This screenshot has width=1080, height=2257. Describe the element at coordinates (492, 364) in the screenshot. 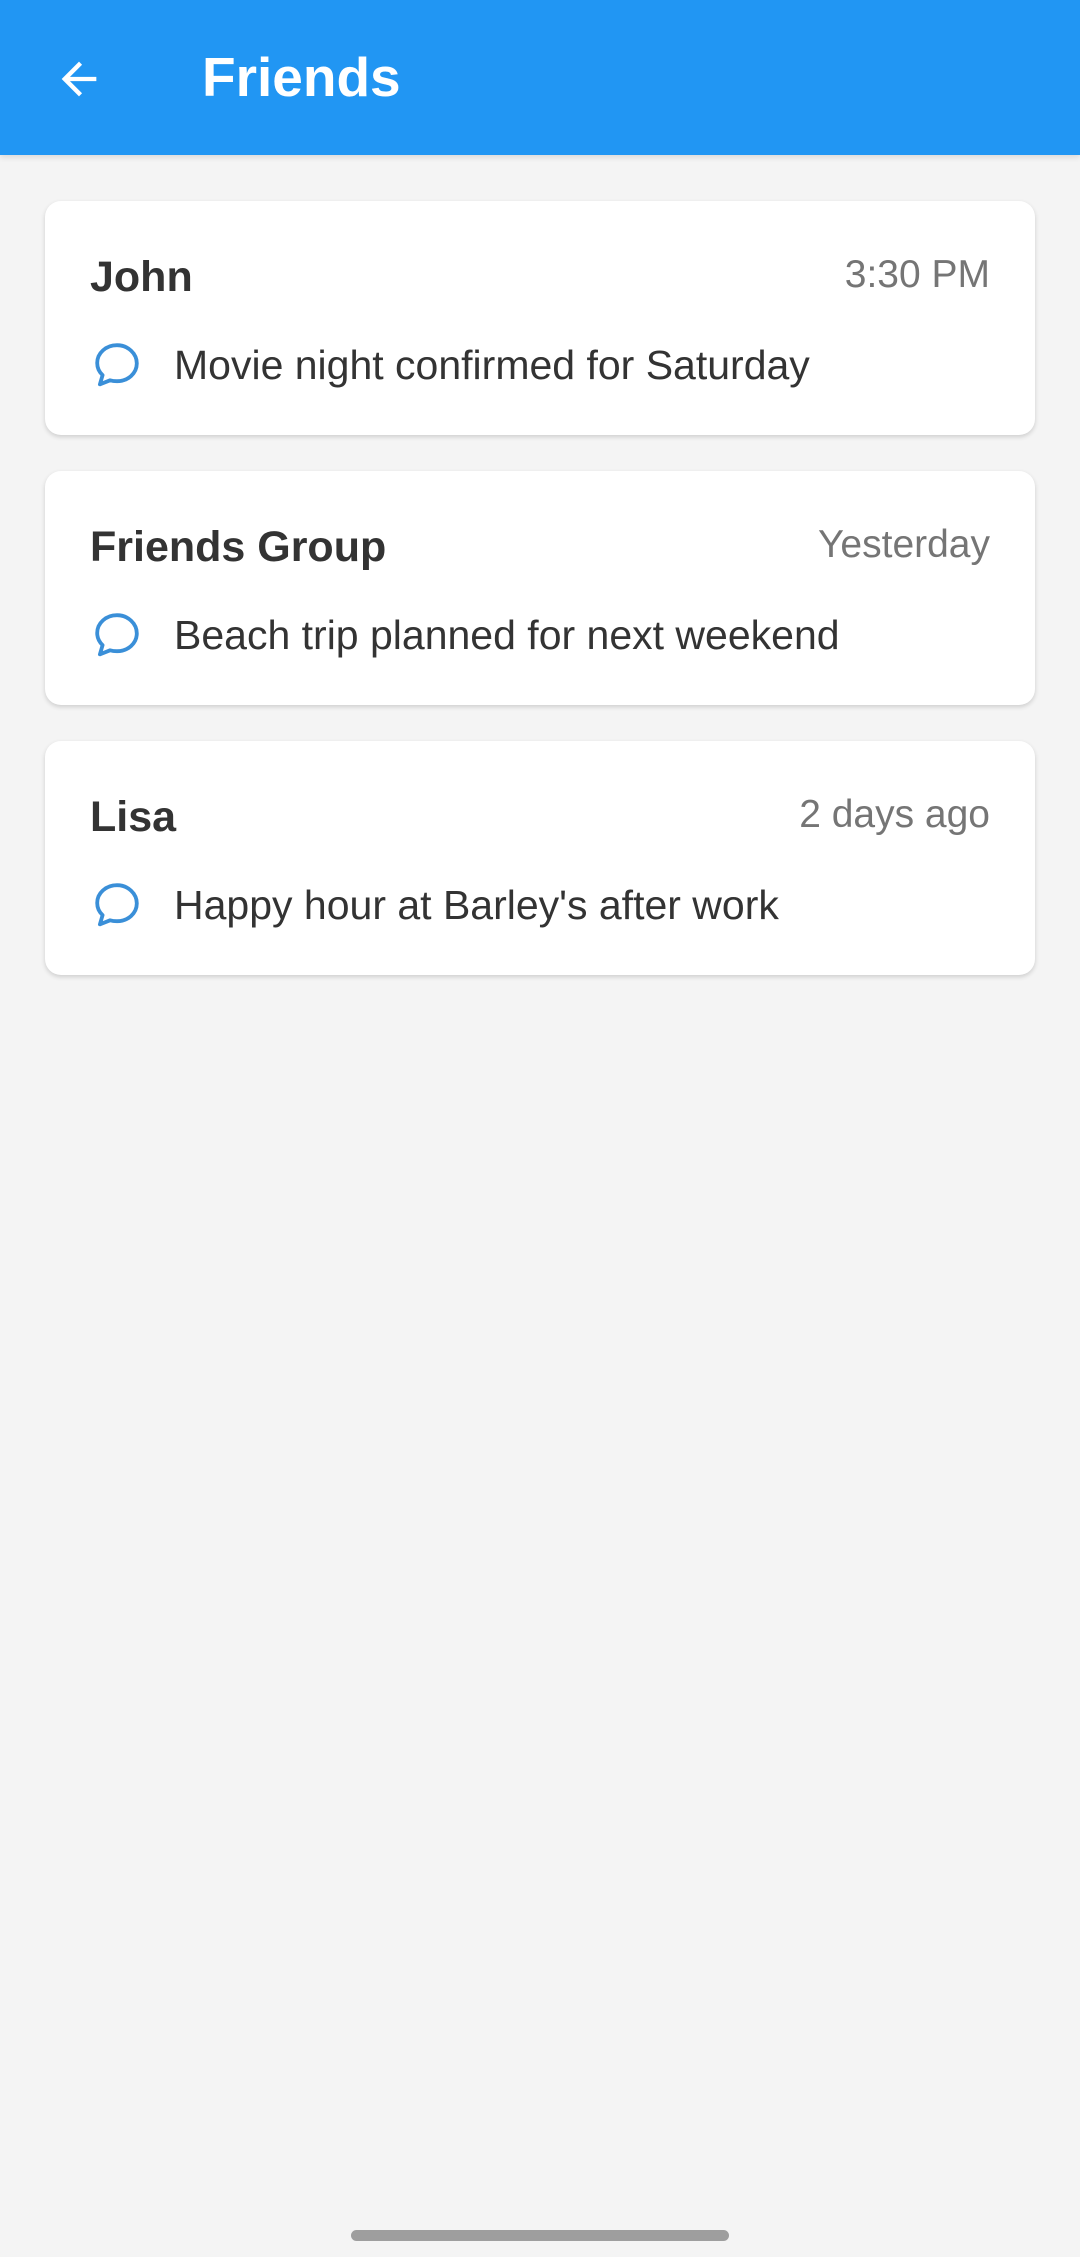

I see `conversation-message: Movie night confirmed for Saturday` at that location.